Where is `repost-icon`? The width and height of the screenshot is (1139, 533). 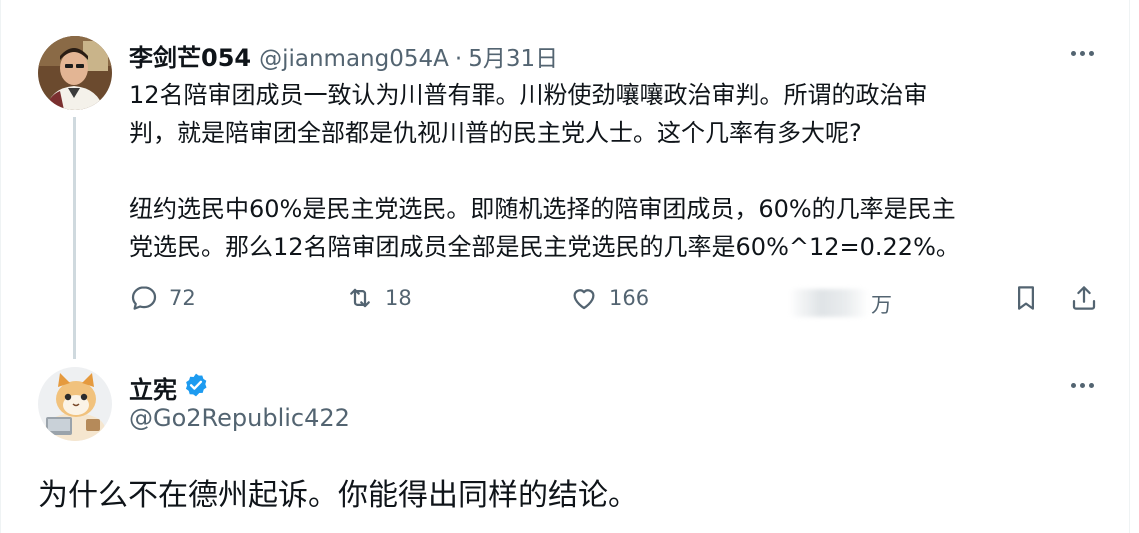 repost-icon is located at coordinates (360, 298).